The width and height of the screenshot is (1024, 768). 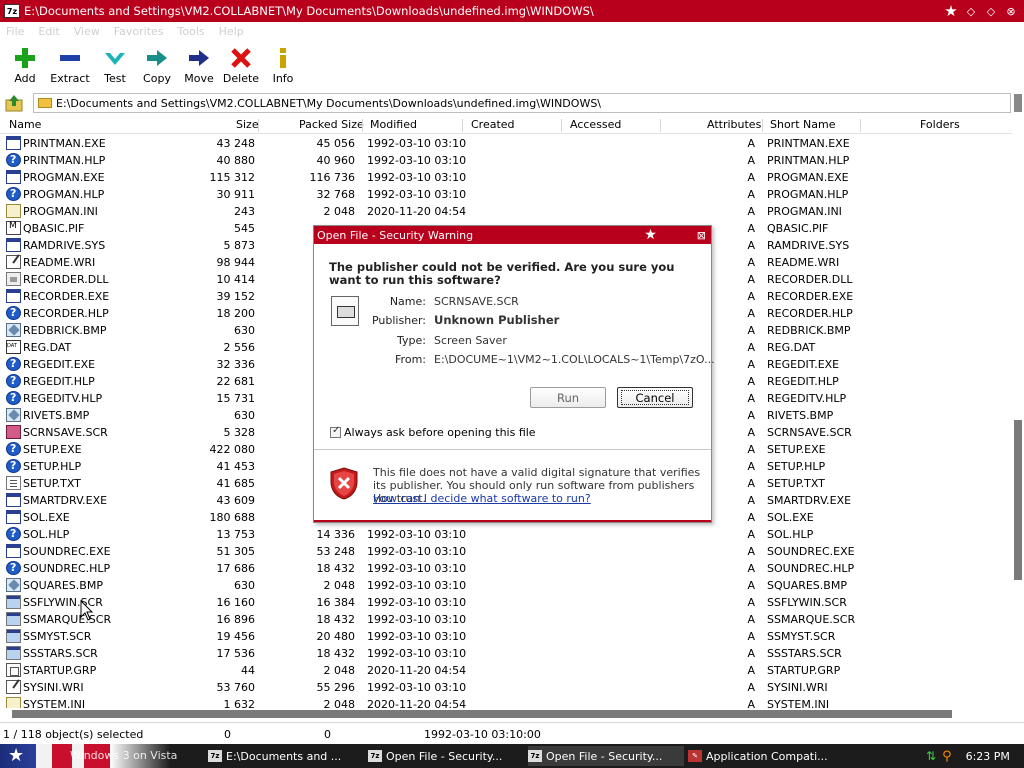 I want to click on close-icon: ⊗, so click(x=1011, y=11).